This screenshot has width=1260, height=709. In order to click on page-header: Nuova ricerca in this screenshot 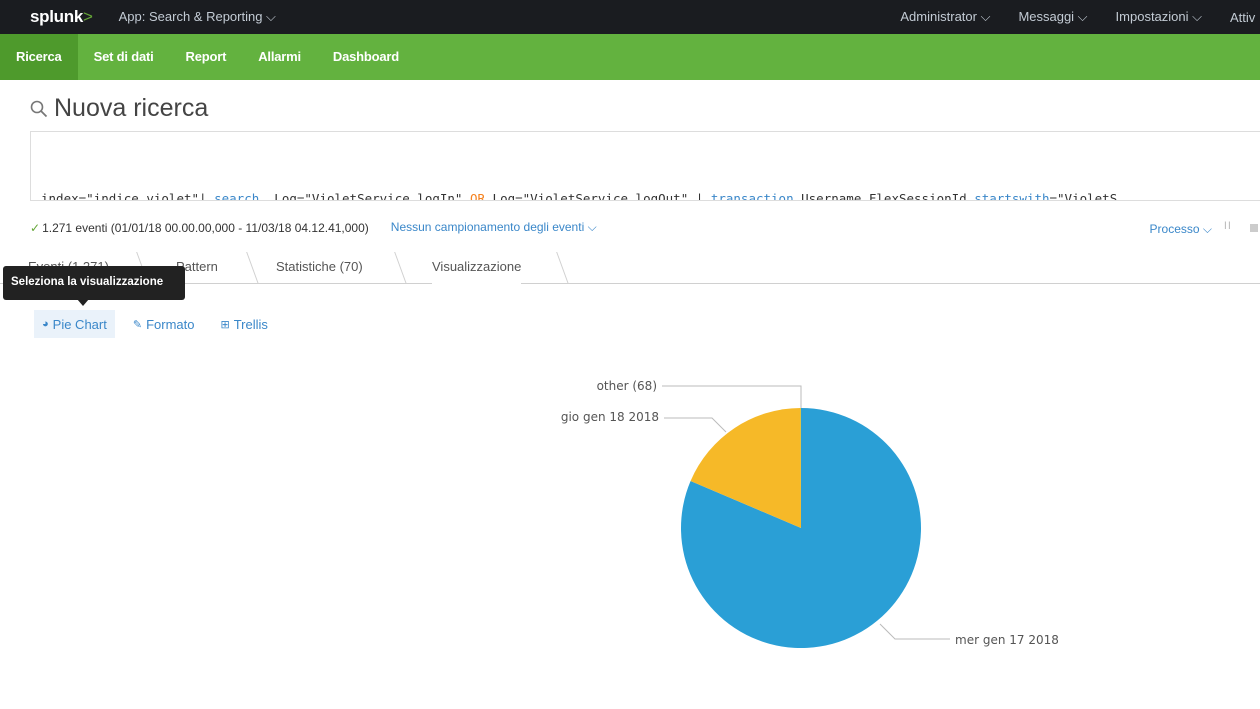, I will do `click(119, 108)`.